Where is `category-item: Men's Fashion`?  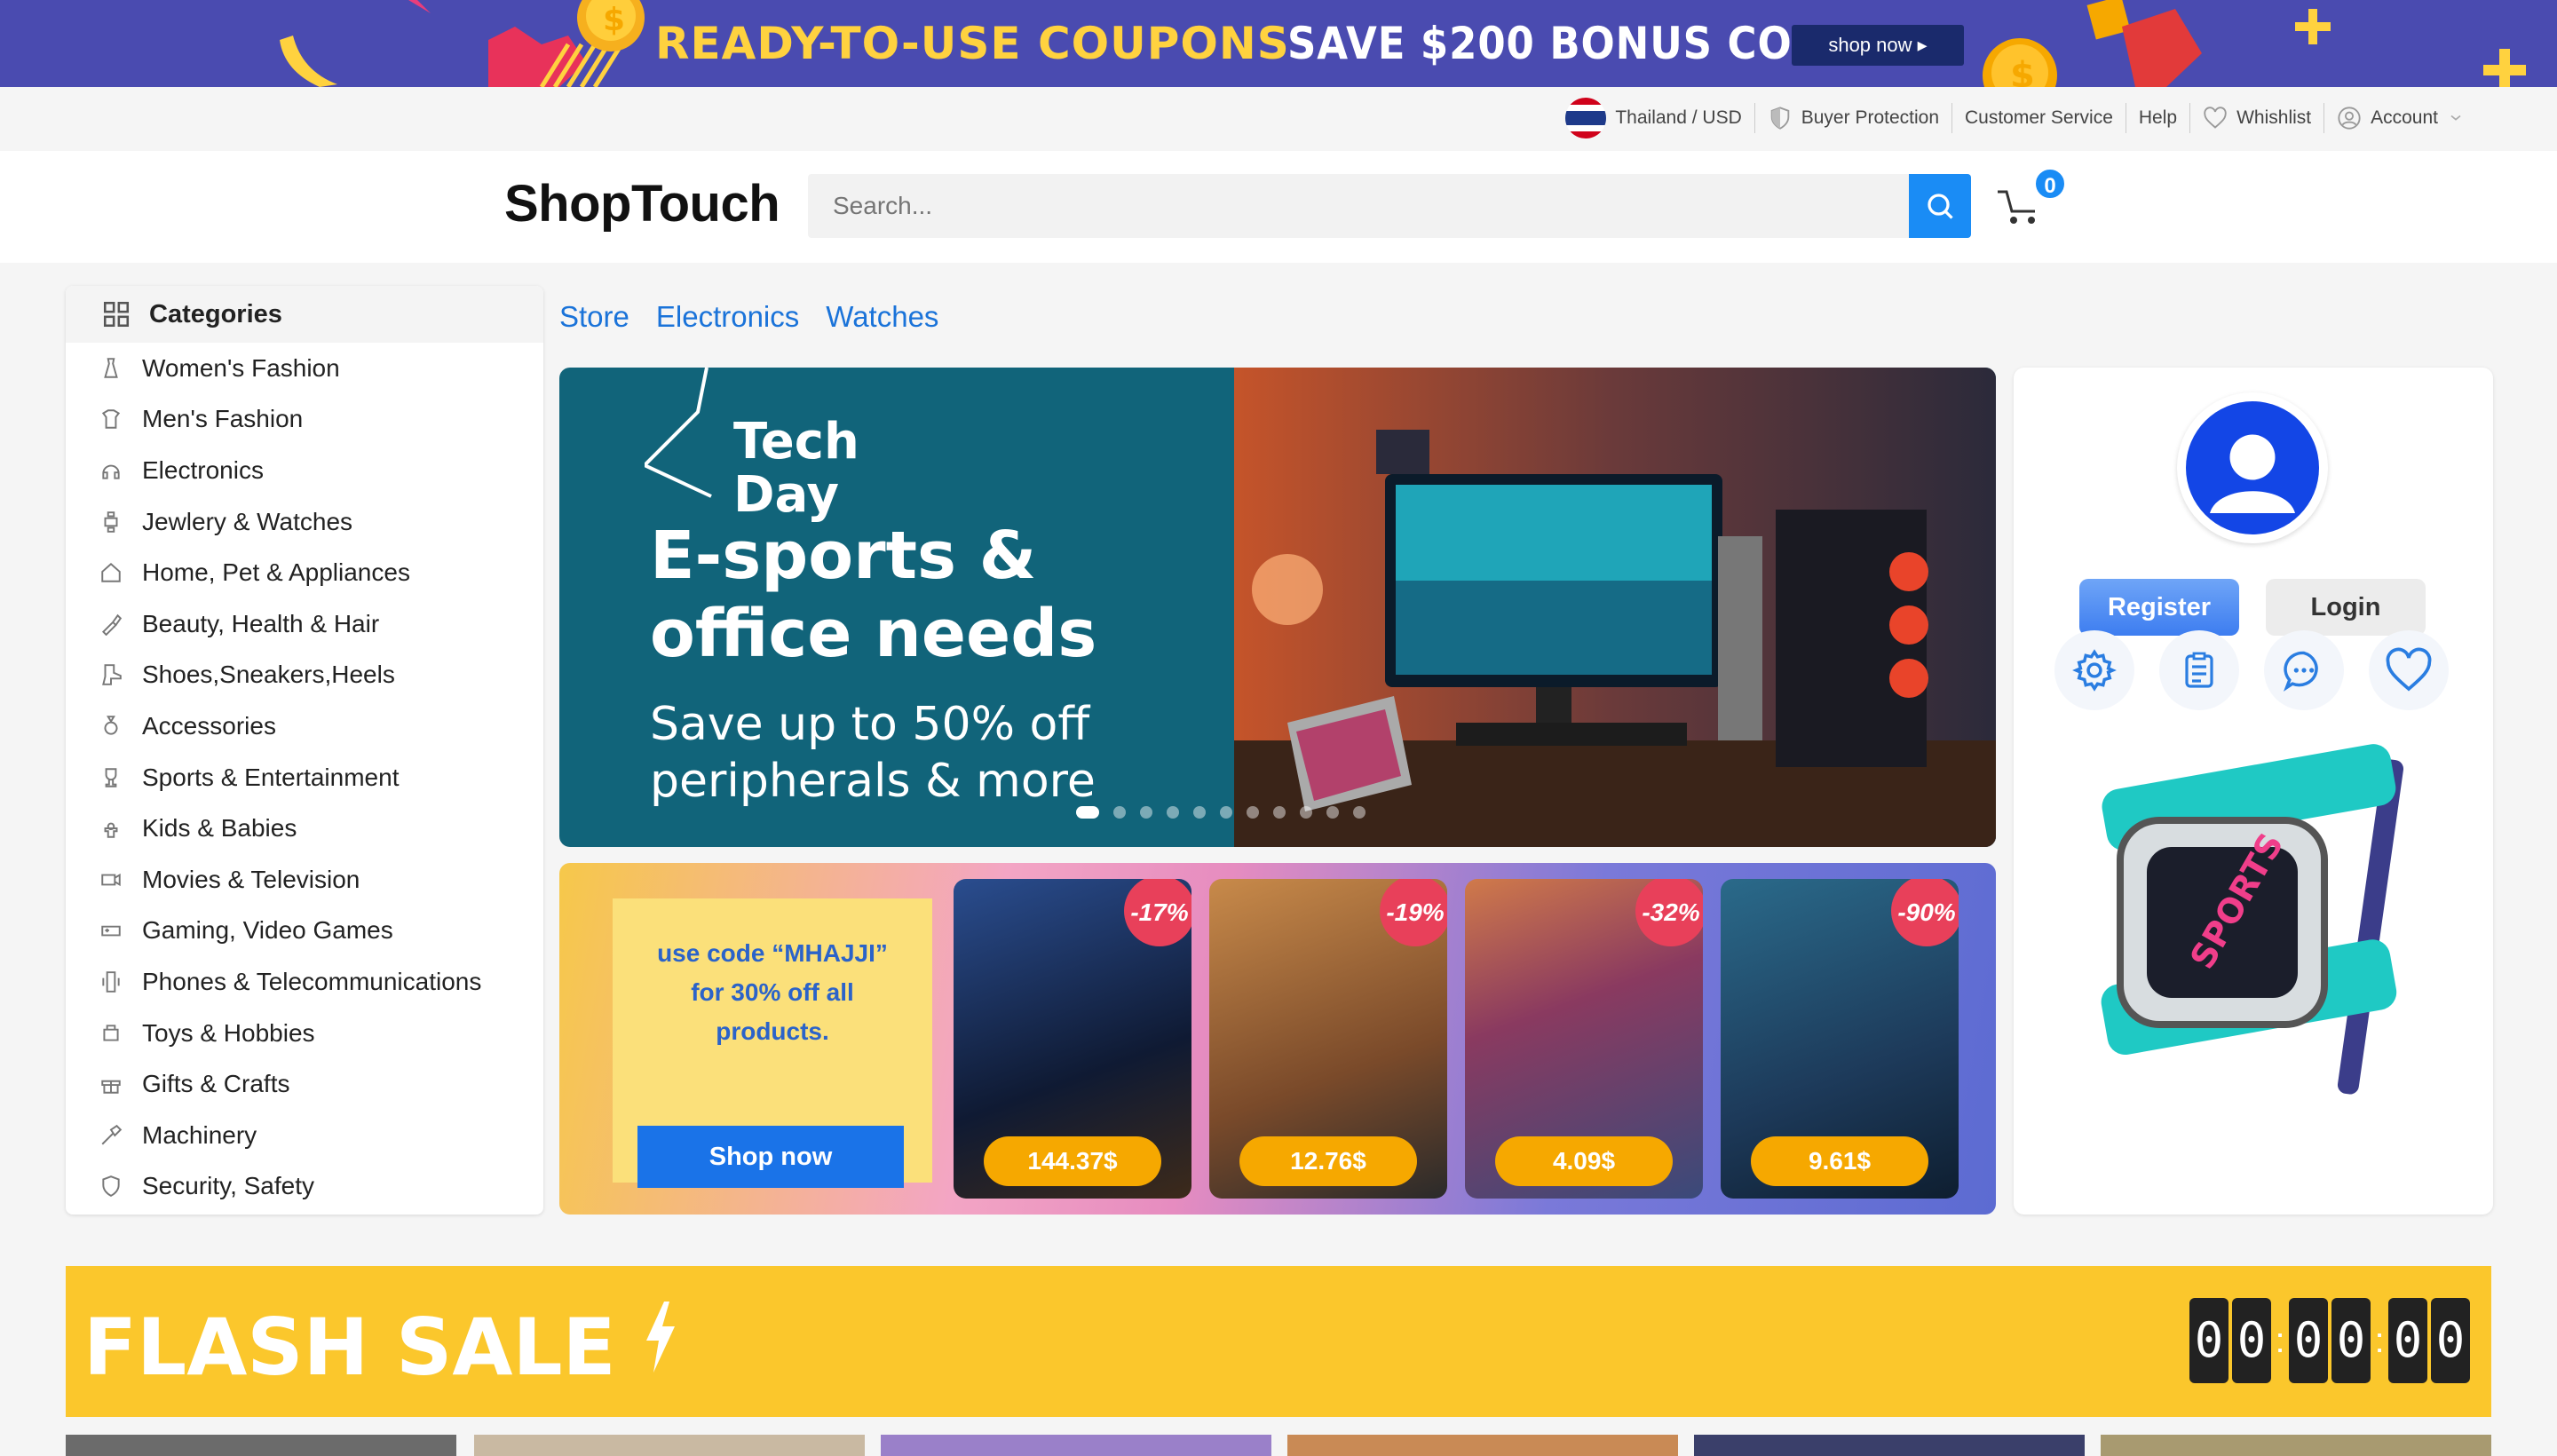
category-item: Men's Fashion is located at coordinates (304, 420).